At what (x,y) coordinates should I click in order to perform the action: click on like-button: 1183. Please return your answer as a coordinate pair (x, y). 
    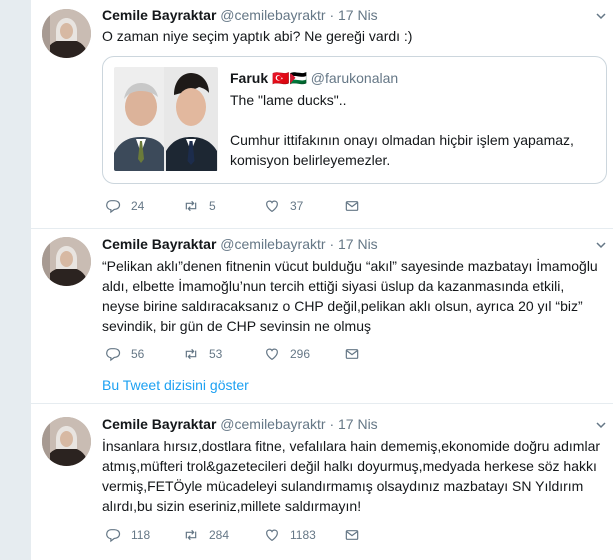
    Looking at the image, I should click on (290, 535).